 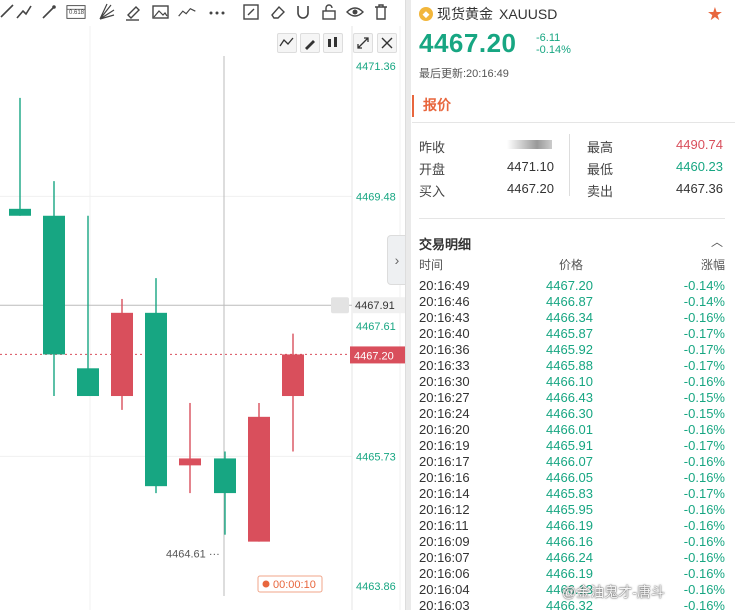 I want to click on trade-row: 20:16:40 4465.87 -0.17%, so click(x=572, y=334).